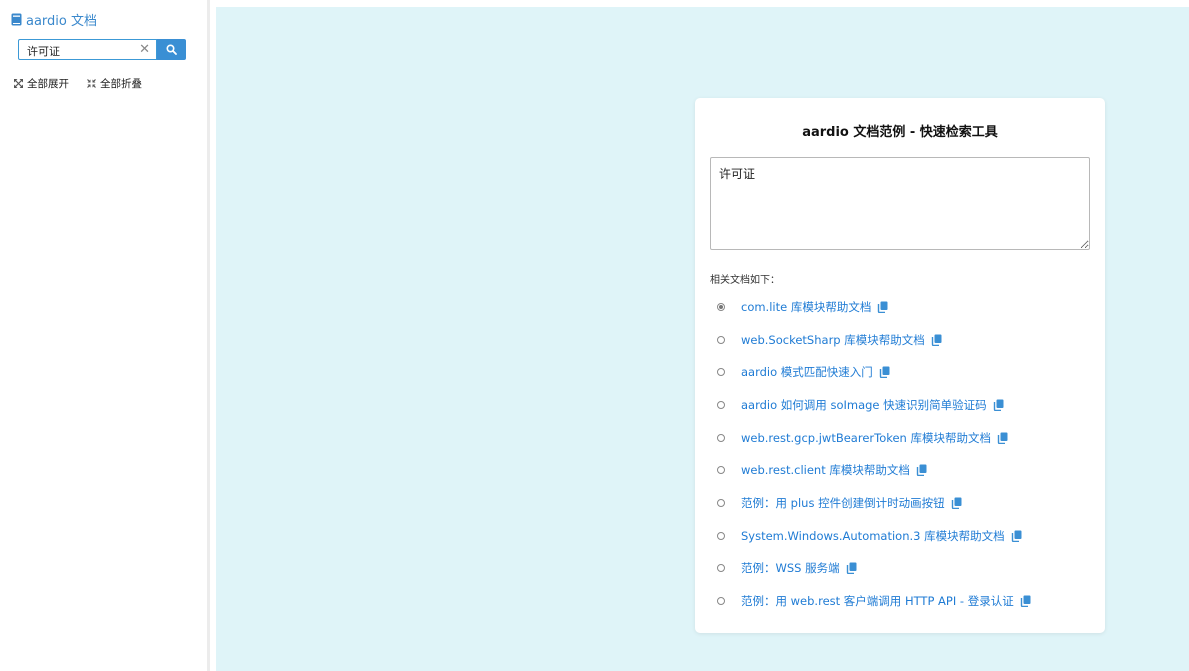  I want to click on search-button, so click(171, 49).